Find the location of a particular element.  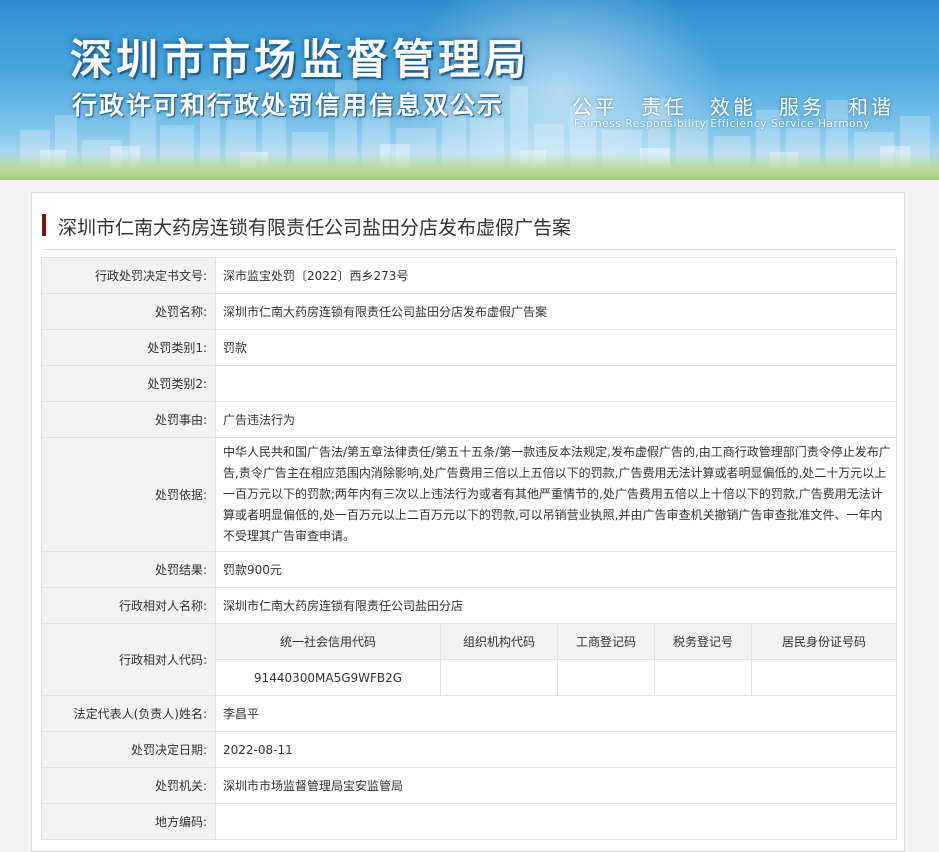

field-label: 处罚机关: is located at coordinates (128, 785).